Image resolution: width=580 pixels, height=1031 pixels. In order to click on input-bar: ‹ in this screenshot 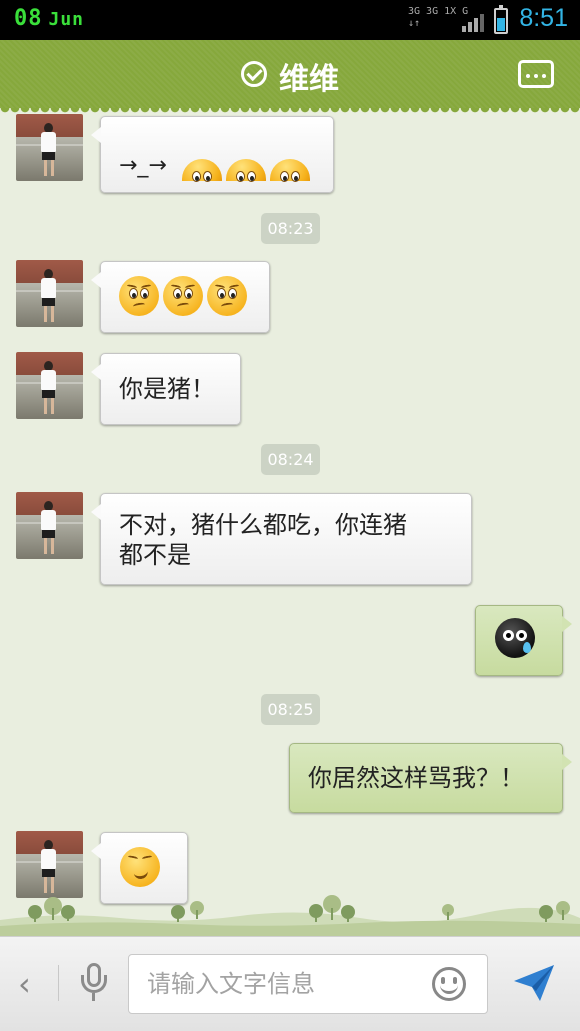, I will do `click(290, 983)`.